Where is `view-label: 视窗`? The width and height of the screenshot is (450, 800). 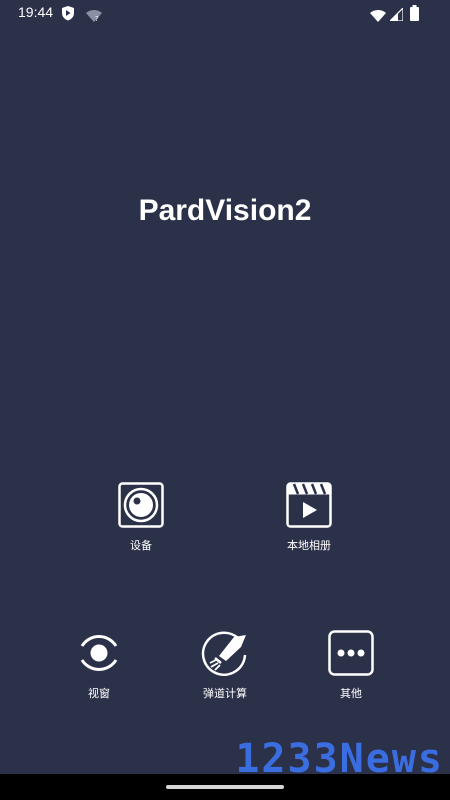
view-label: 视窗 is located at coordinates (99, 693).